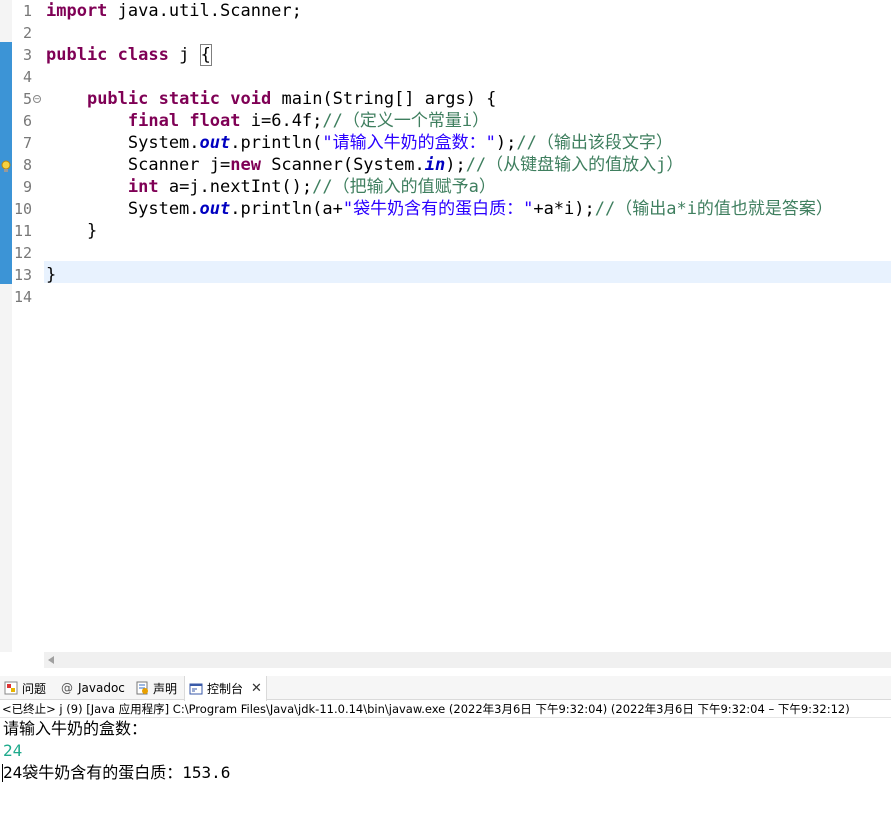 The height and width of the screenshot is (822, 891). Describe the element at coordinates (445, 55) in the screenshot. I see `code-line: 3 public class j {` at that location.